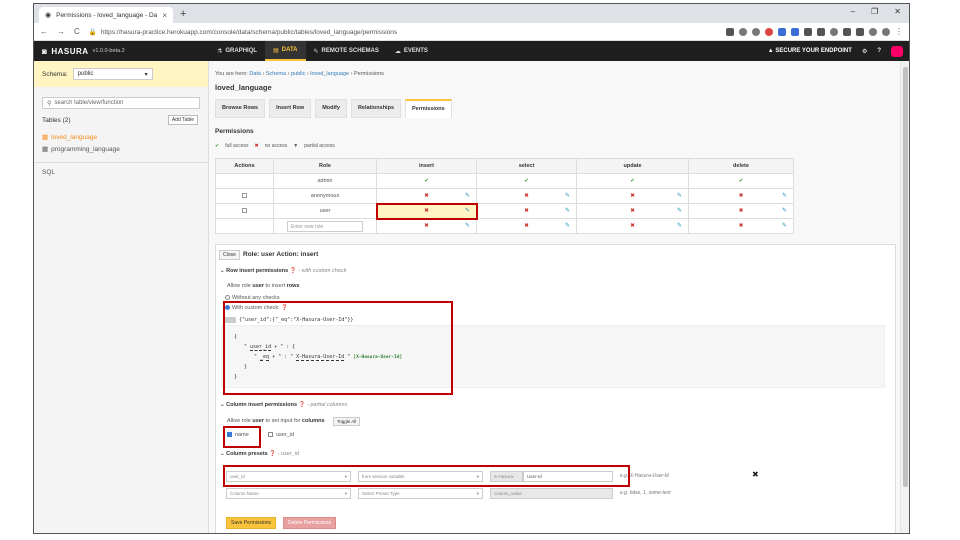  What do you see at coordinates (182, 120) in the screenshot?
I see `add-table-button: Add Table` at bounding box center [182, 120].